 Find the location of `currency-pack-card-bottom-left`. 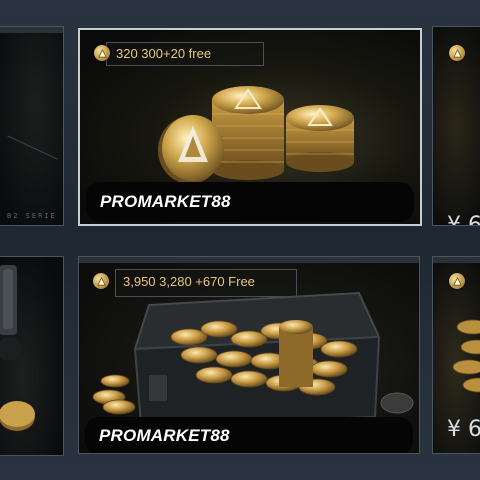

currency-pack-card-bottom-left is located at coordinates (32, 356).